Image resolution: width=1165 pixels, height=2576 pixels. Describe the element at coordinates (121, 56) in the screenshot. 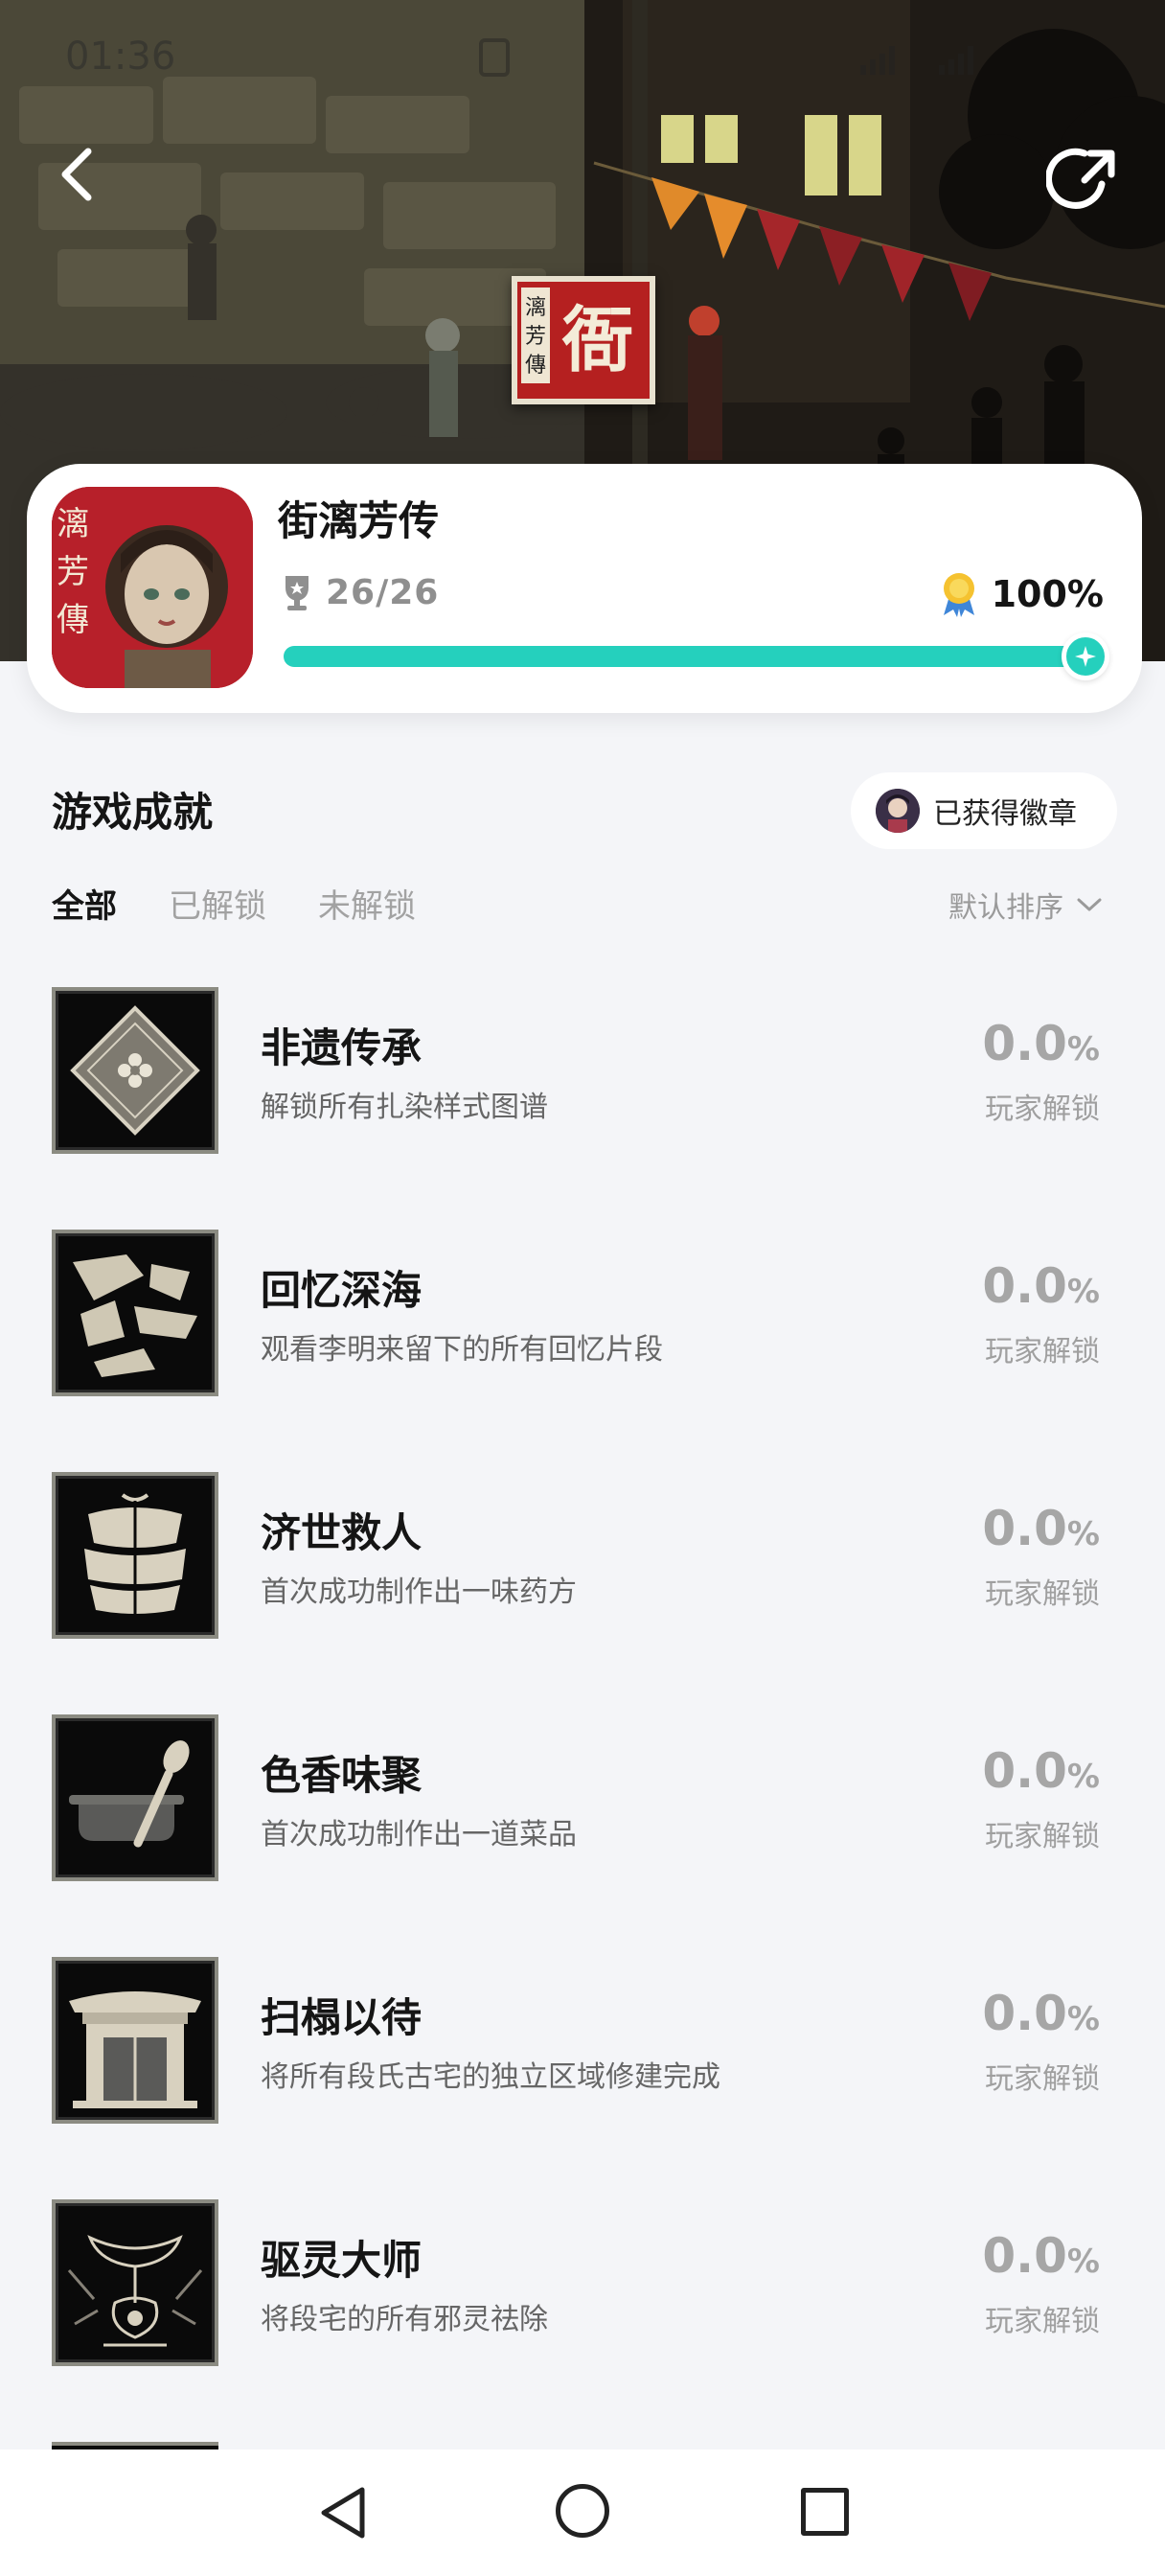

I see `status-time: 01:36` at that location.